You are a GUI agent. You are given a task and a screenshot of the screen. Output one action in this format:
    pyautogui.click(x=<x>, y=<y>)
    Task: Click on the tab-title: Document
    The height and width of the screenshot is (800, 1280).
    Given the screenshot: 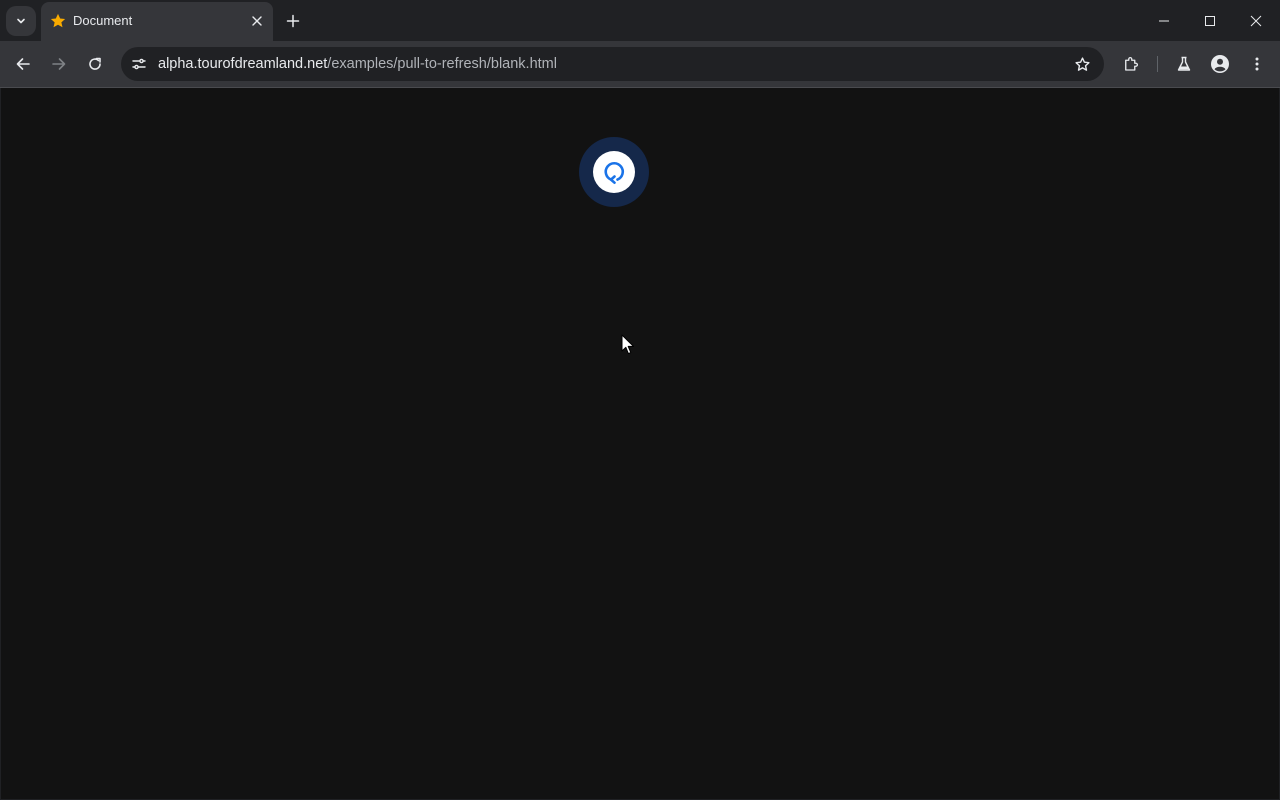 What is the action you would take?
    pyautogui.click(x=103, y=20)
    